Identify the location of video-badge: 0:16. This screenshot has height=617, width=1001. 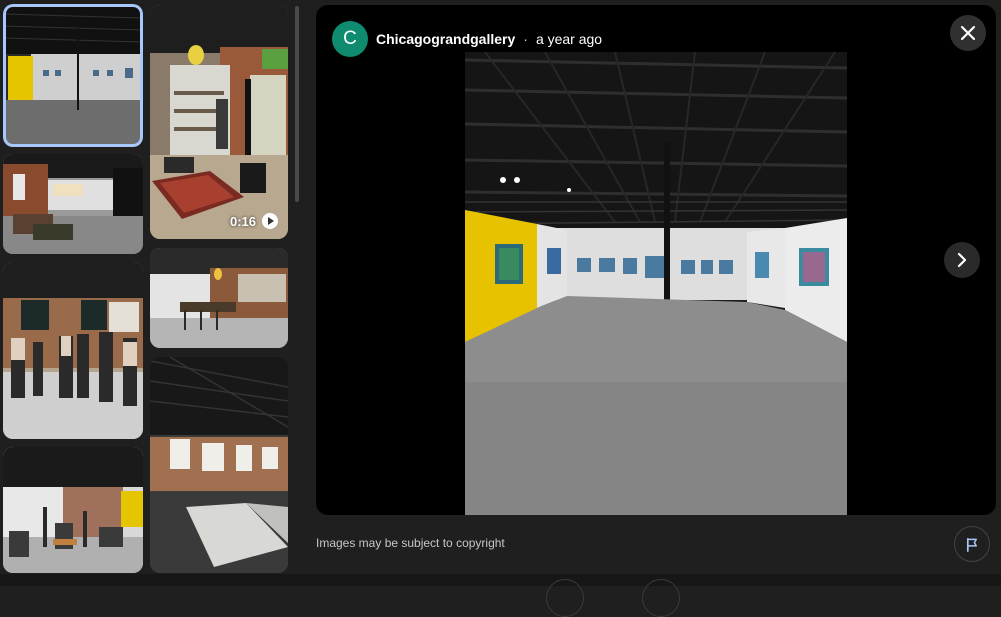
(254, 221).